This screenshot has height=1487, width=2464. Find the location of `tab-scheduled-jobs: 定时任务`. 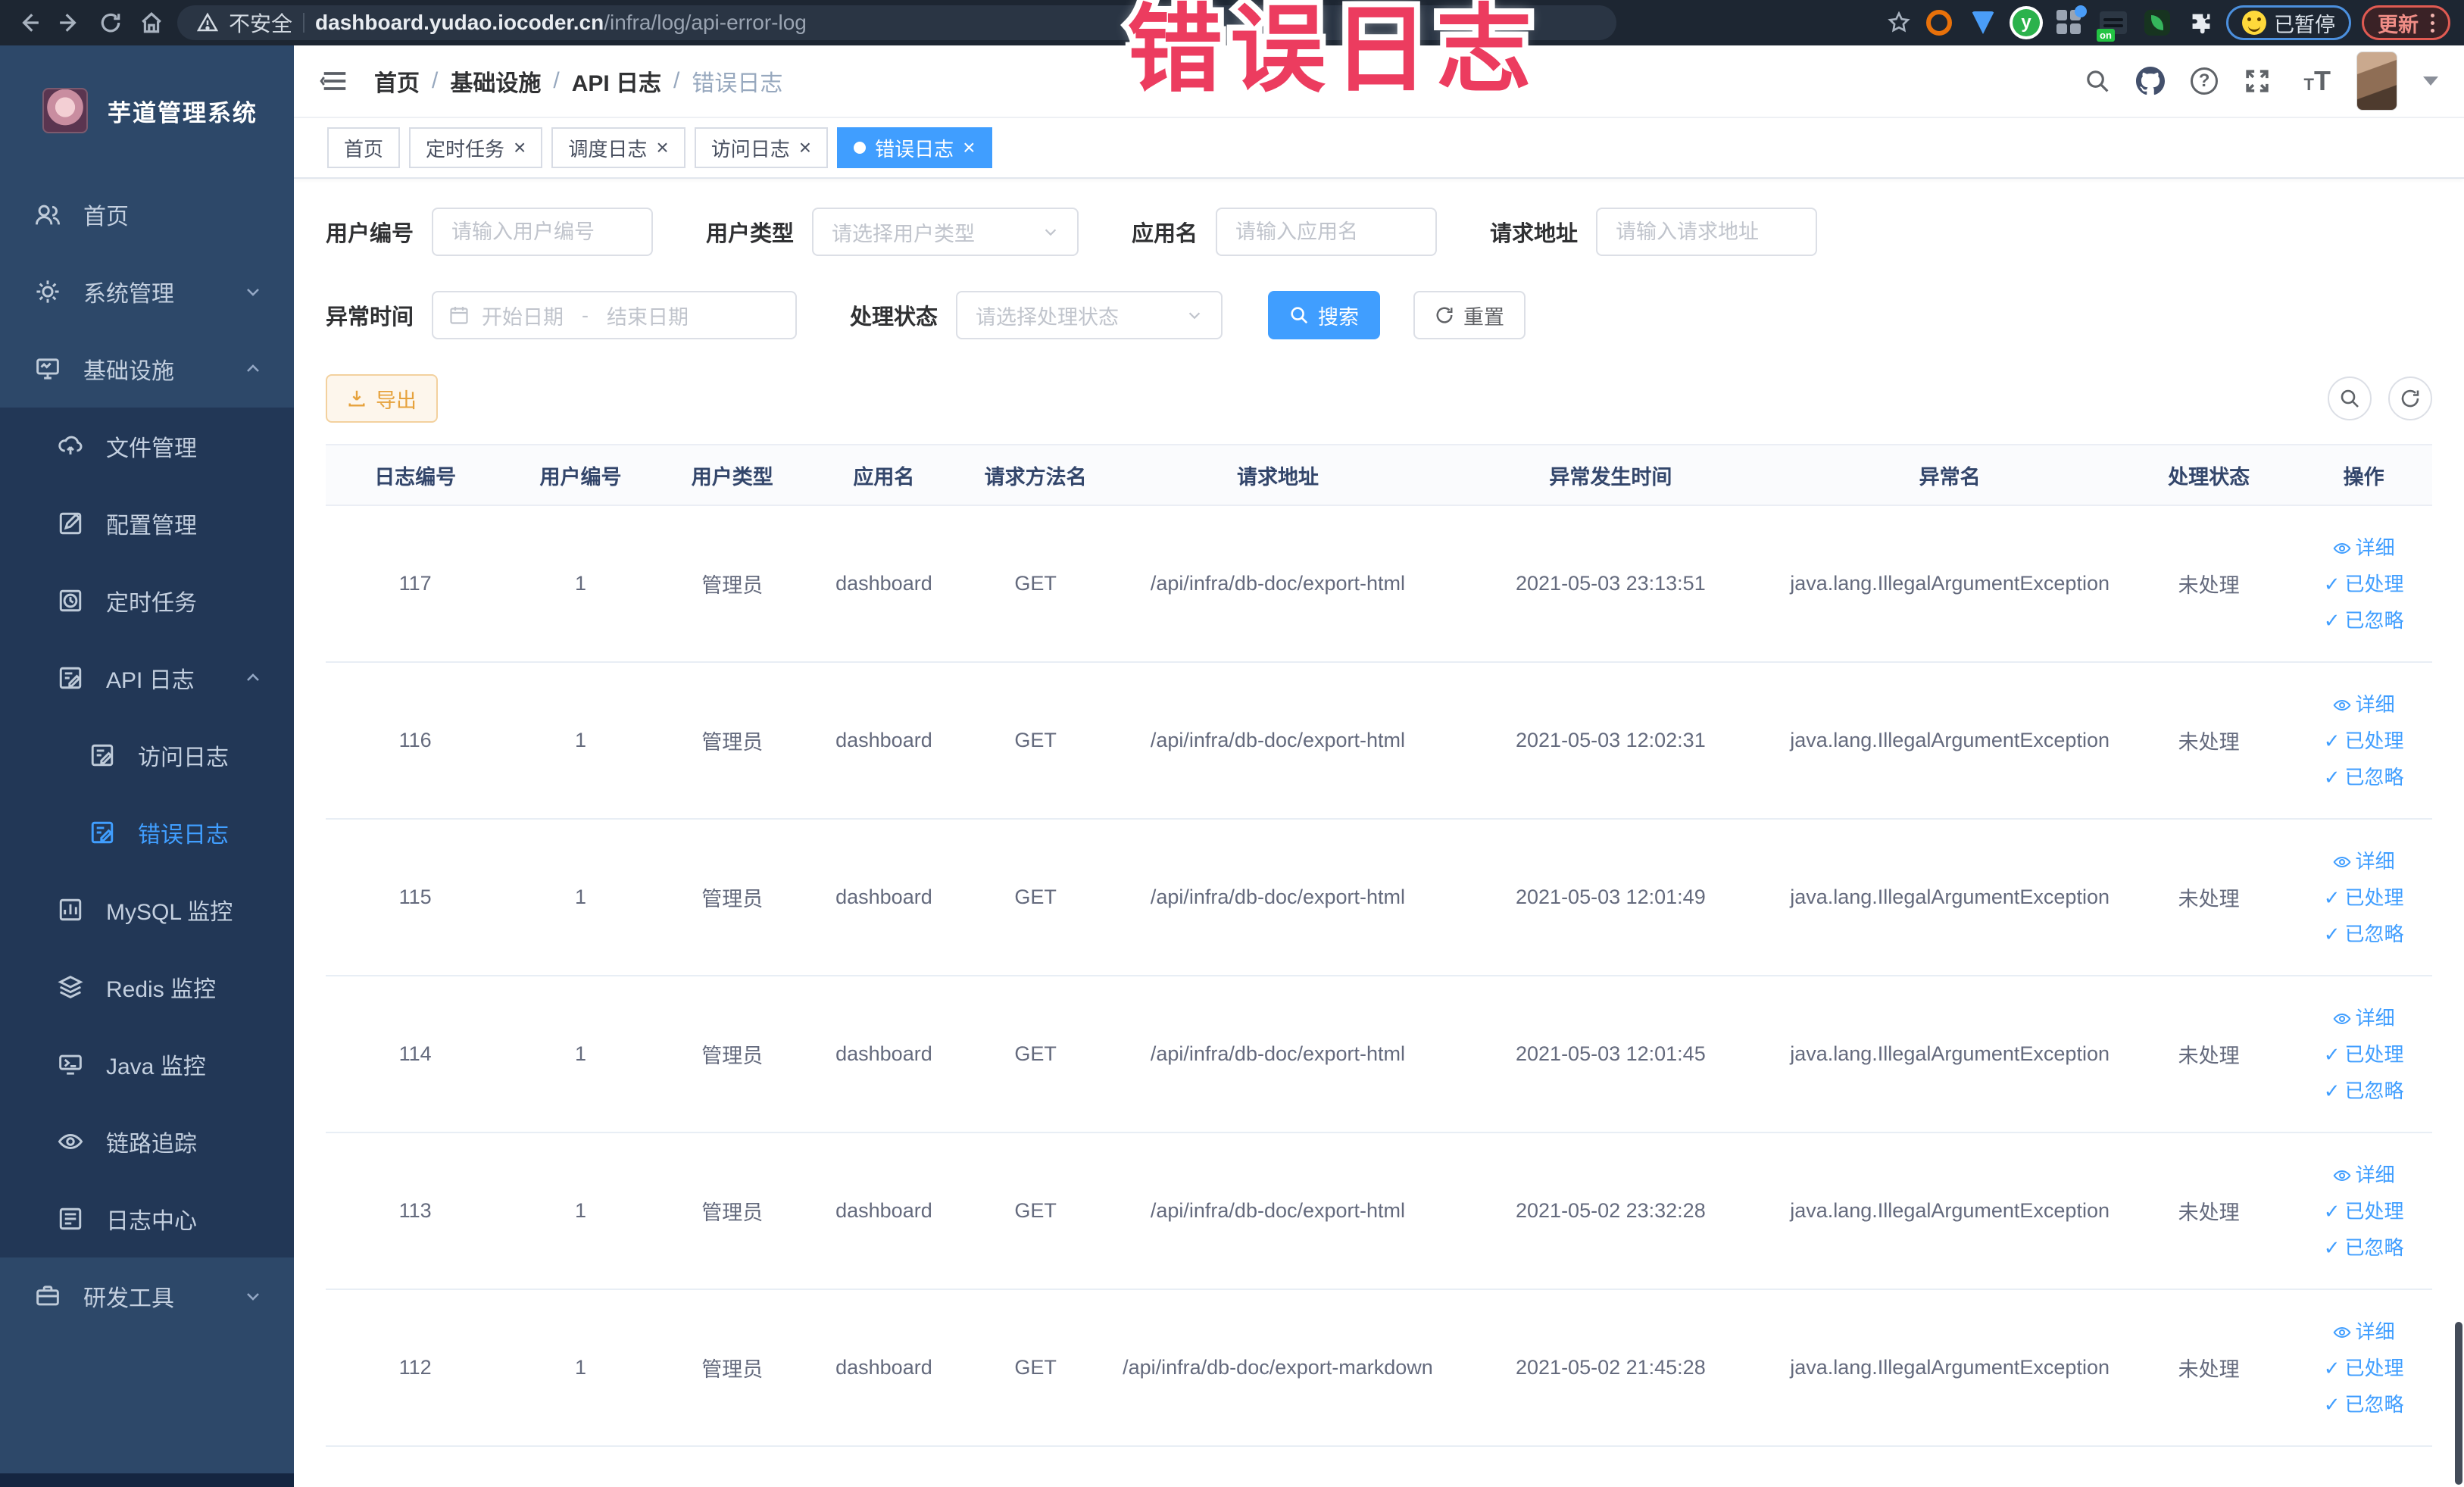

tab-scheduled-jobs: 定时任务 is located at coordinates (476, 147).